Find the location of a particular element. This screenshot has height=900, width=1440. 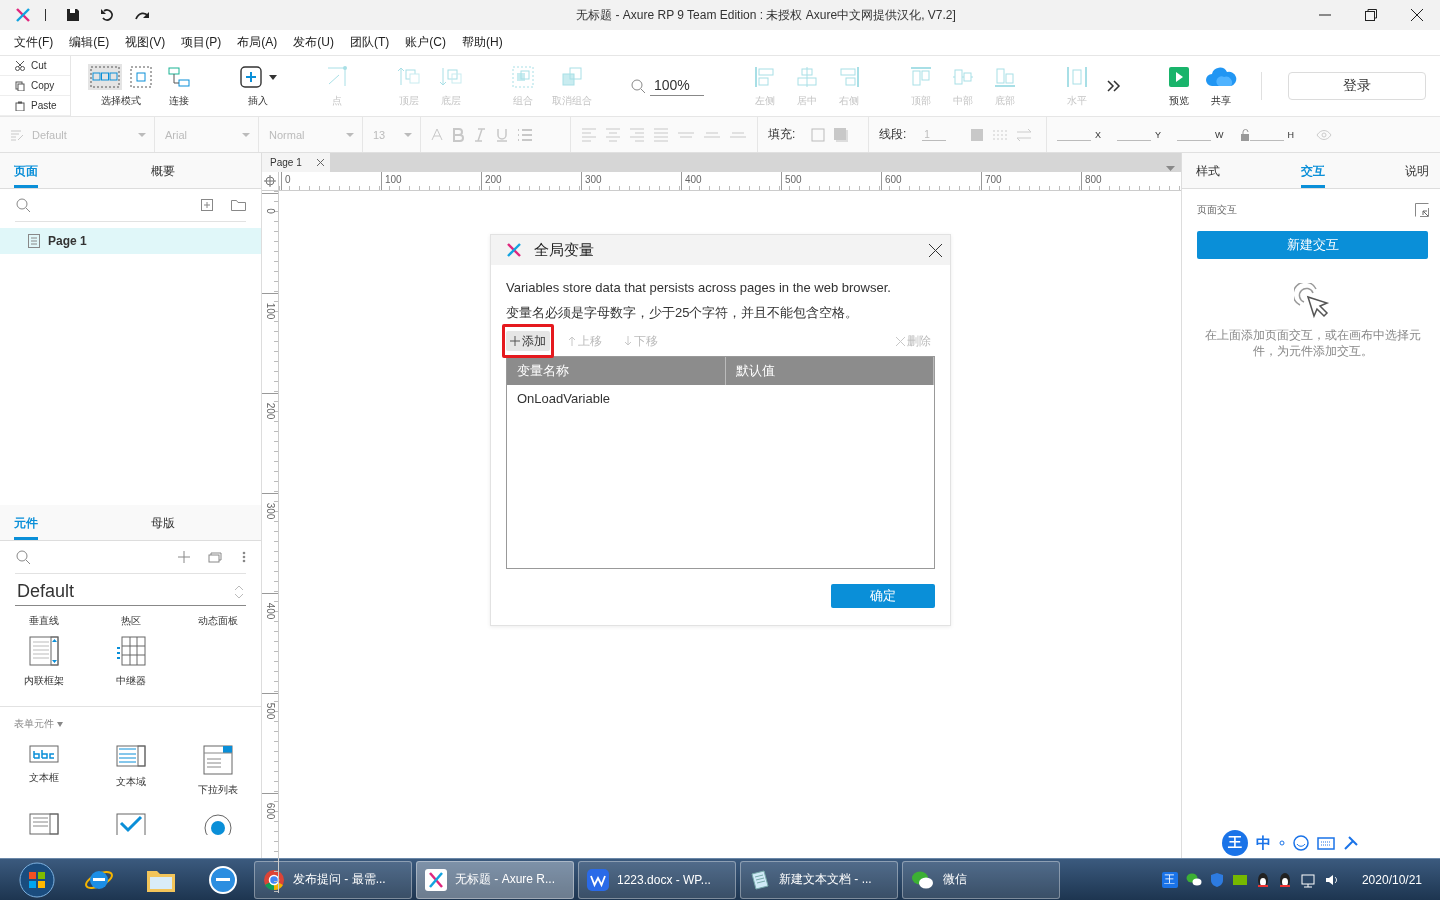

zoom-dropdown: 100% is located at coordinates (672, 86).